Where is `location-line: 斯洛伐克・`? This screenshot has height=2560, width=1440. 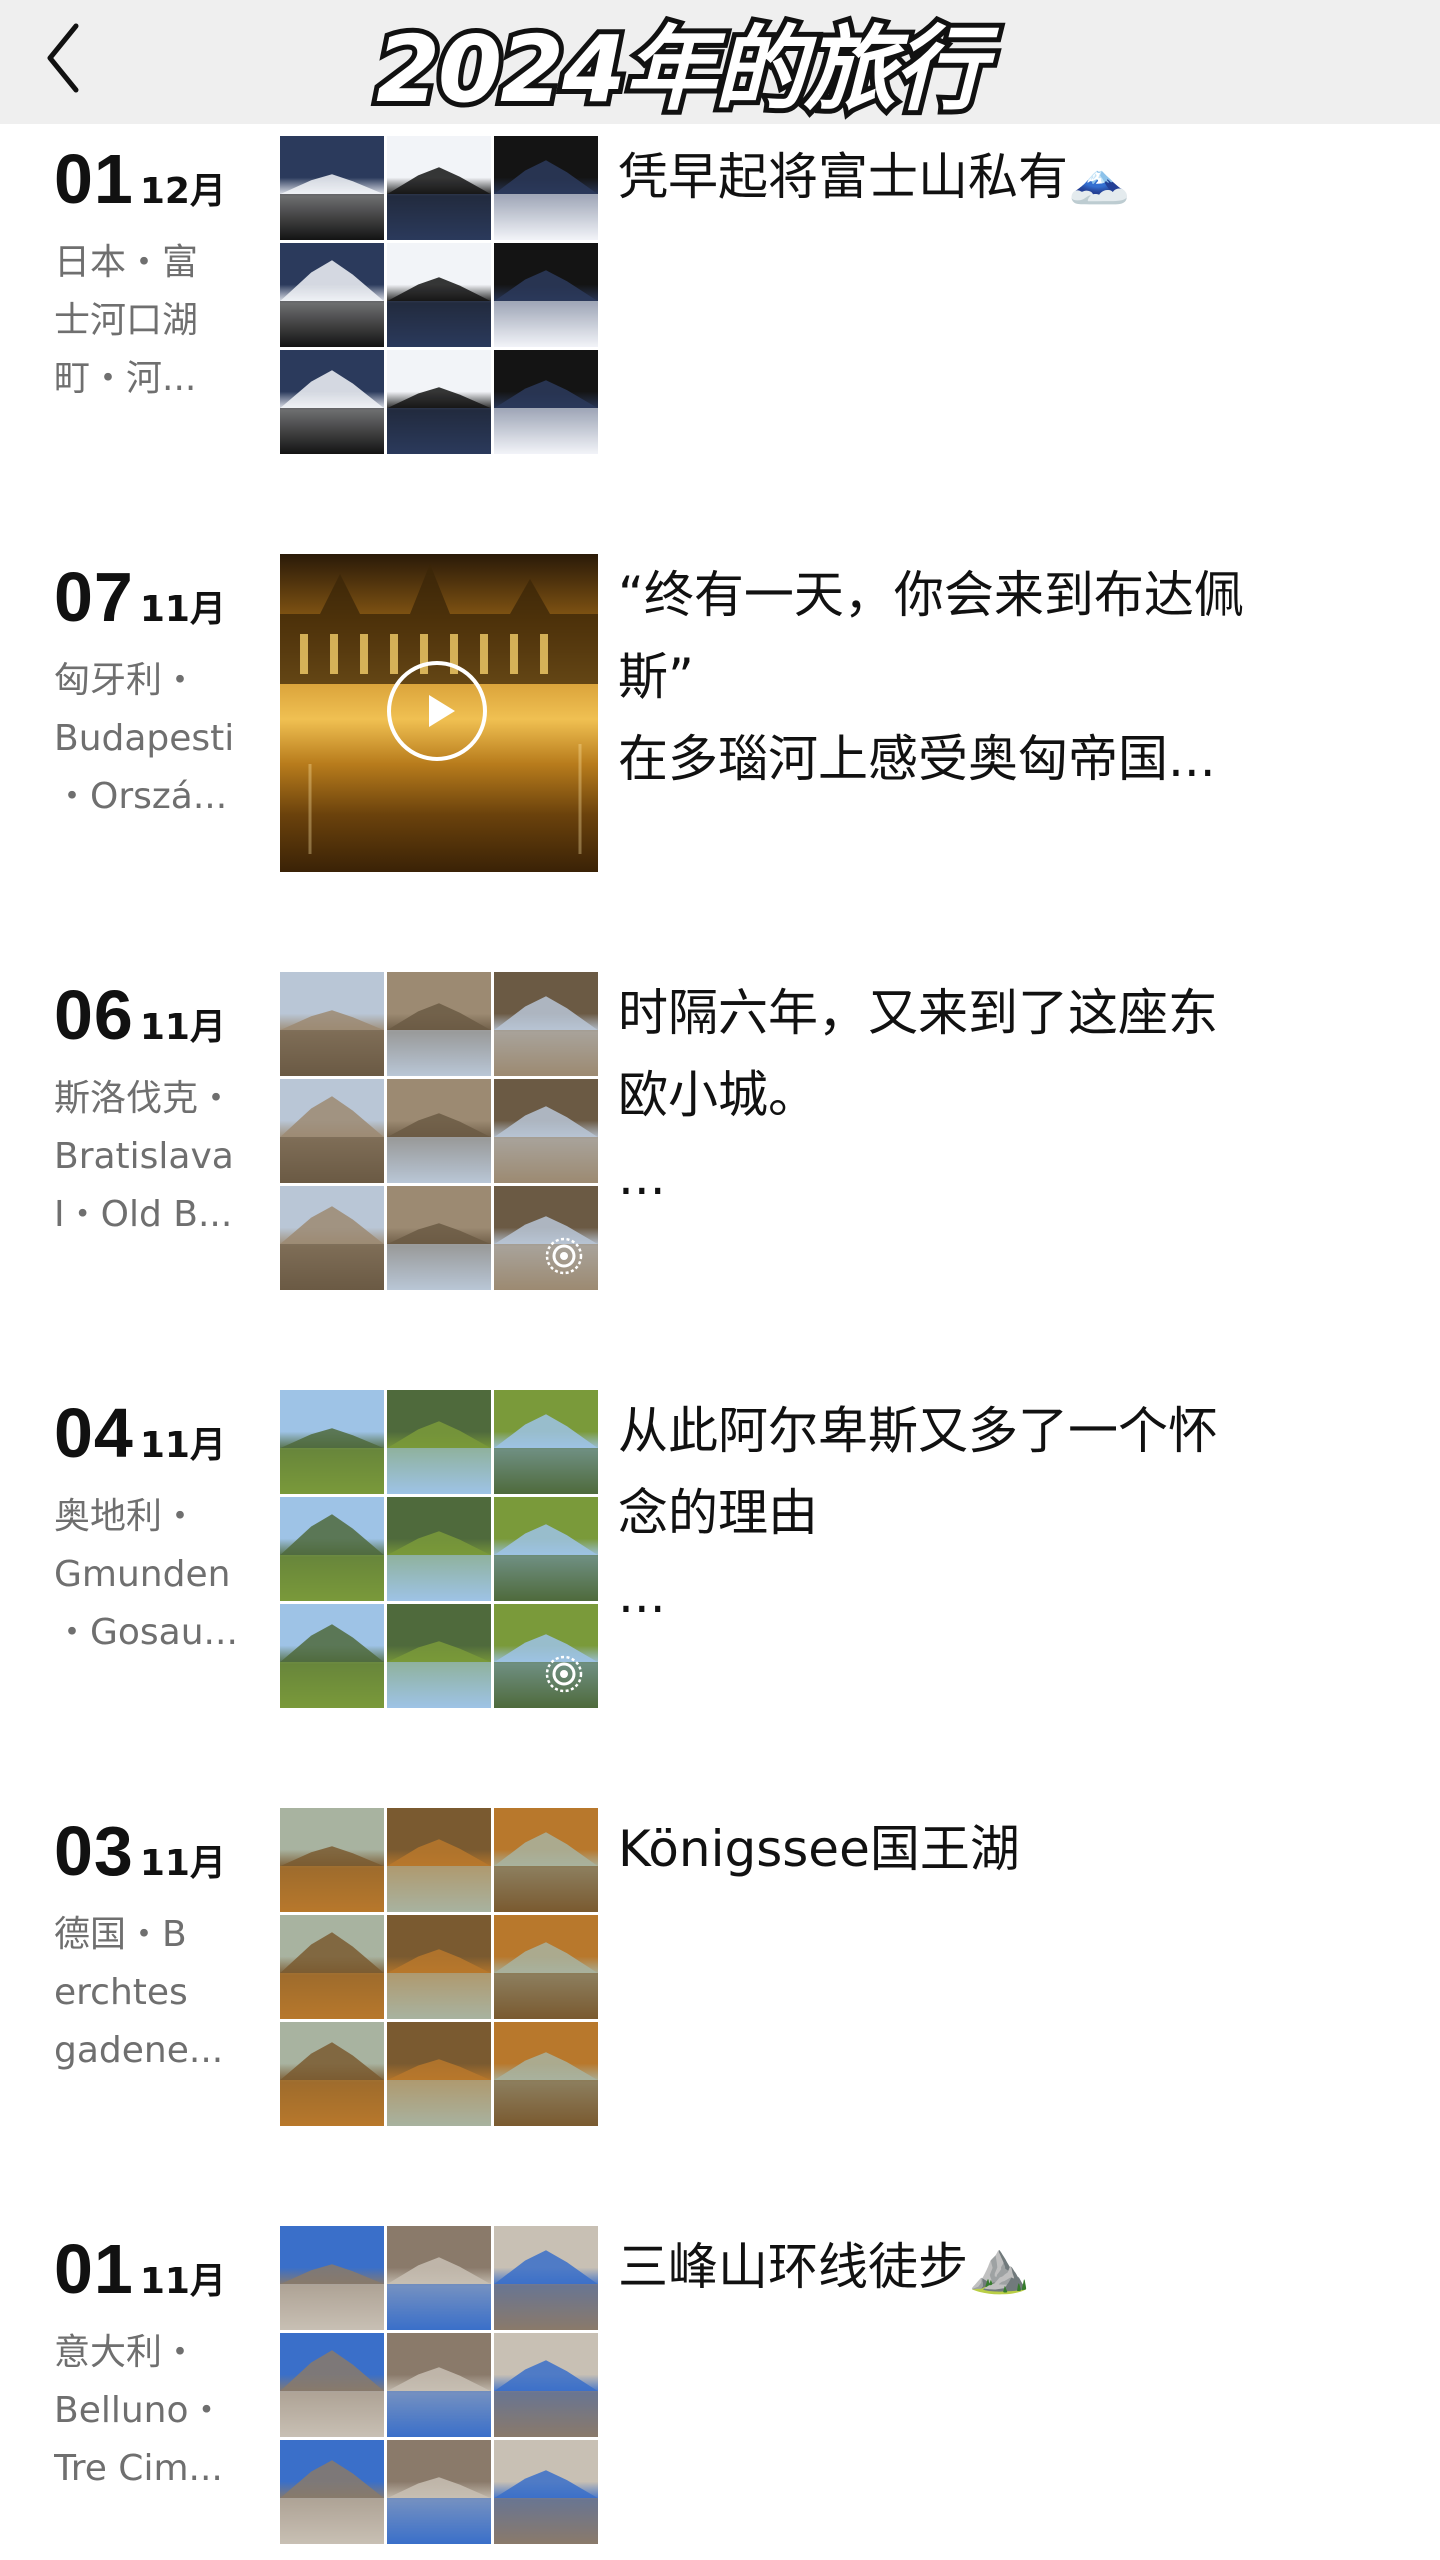
location-line: 斯洛伐克・ is located at coordinates (144, 1098).